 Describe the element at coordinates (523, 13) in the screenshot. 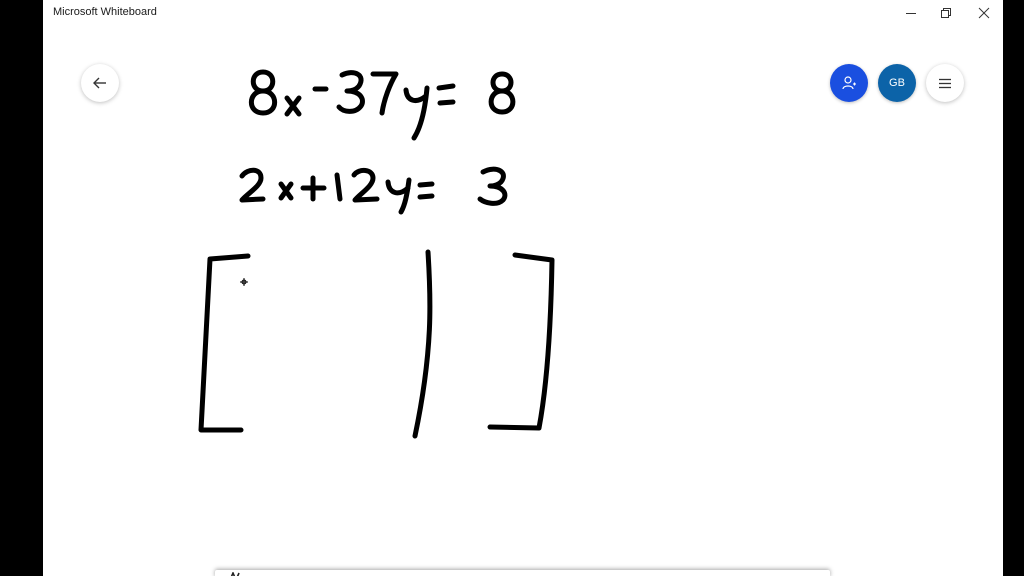

I see `title-bar: Microsoft Whiteboard` at that location.